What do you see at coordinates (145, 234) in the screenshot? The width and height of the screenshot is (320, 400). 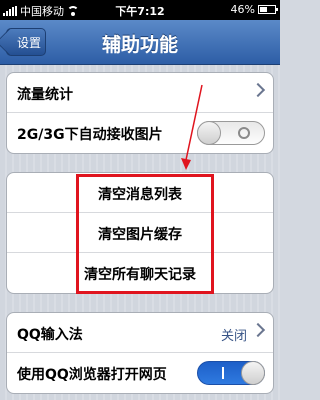 I see `annotation-highlight-box` at bounding box center [145, 234].